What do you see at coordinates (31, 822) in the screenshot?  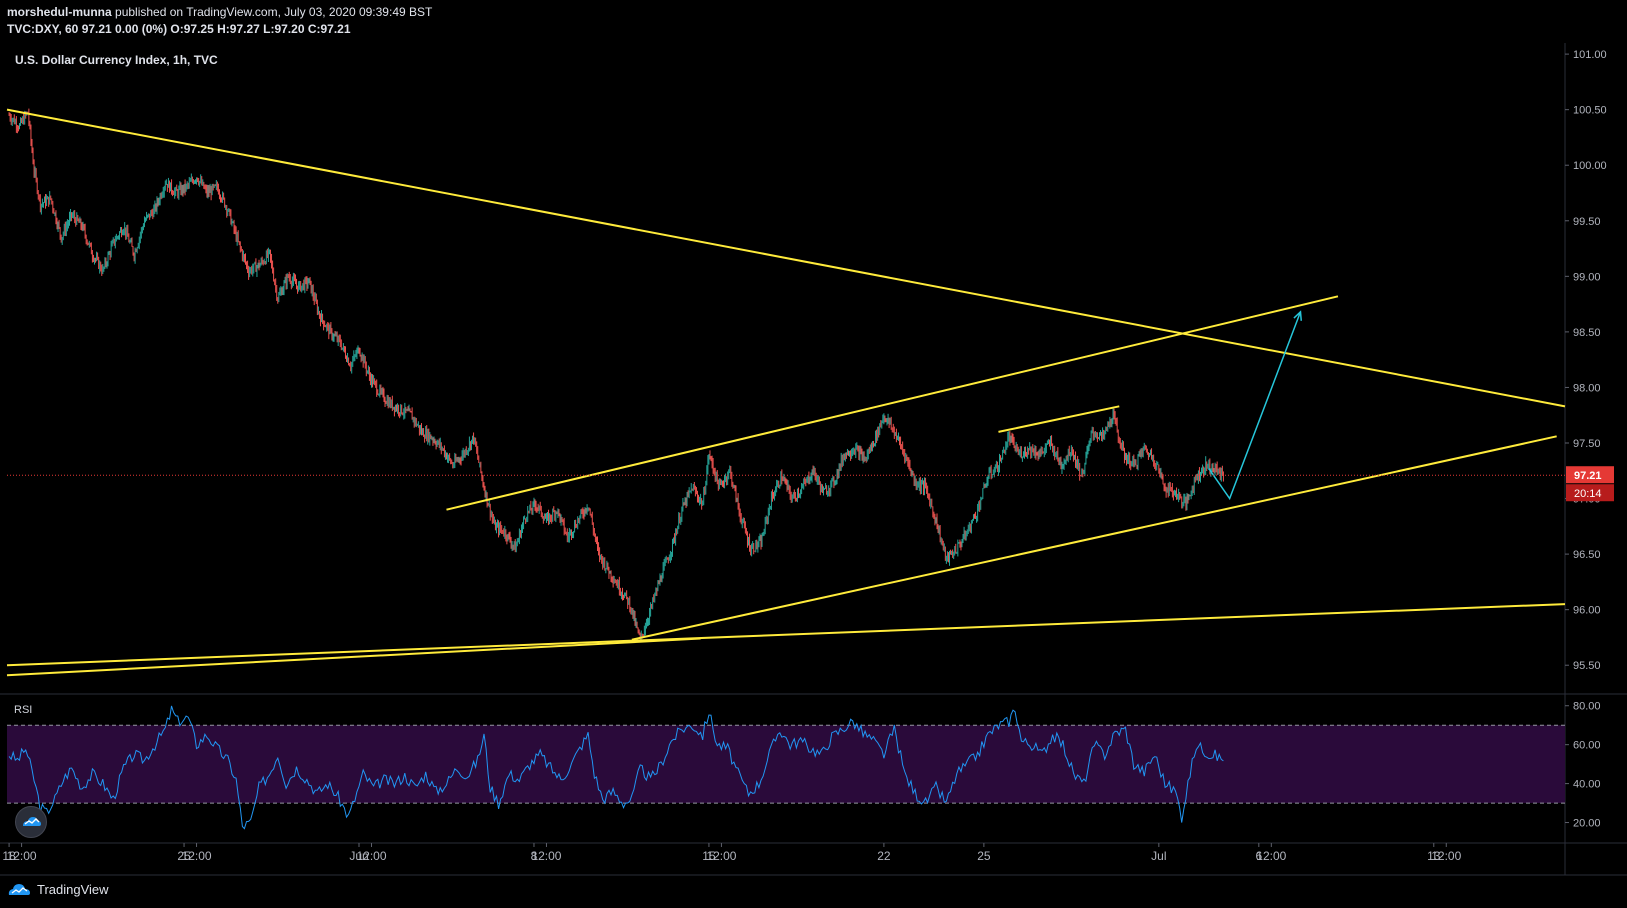 I see `tradingview-badge-icon` at bounding box center [31, 822].